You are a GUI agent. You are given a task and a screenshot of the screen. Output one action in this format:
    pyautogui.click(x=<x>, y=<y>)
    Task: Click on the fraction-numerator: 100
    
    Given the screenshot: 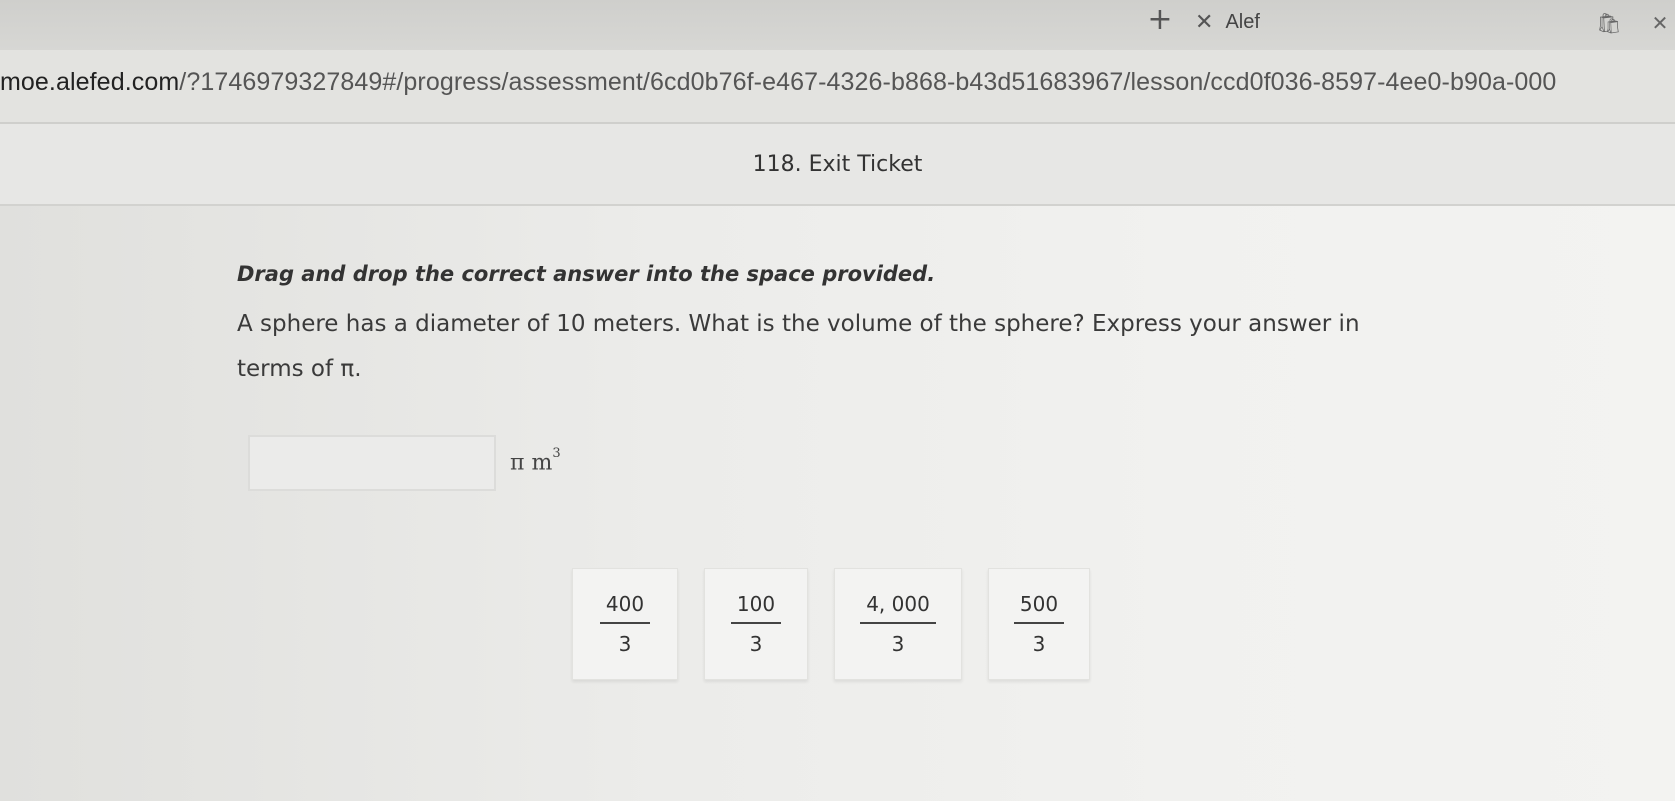 What is the action you would take?
    pyautogui.click(x=756, y=604)
    